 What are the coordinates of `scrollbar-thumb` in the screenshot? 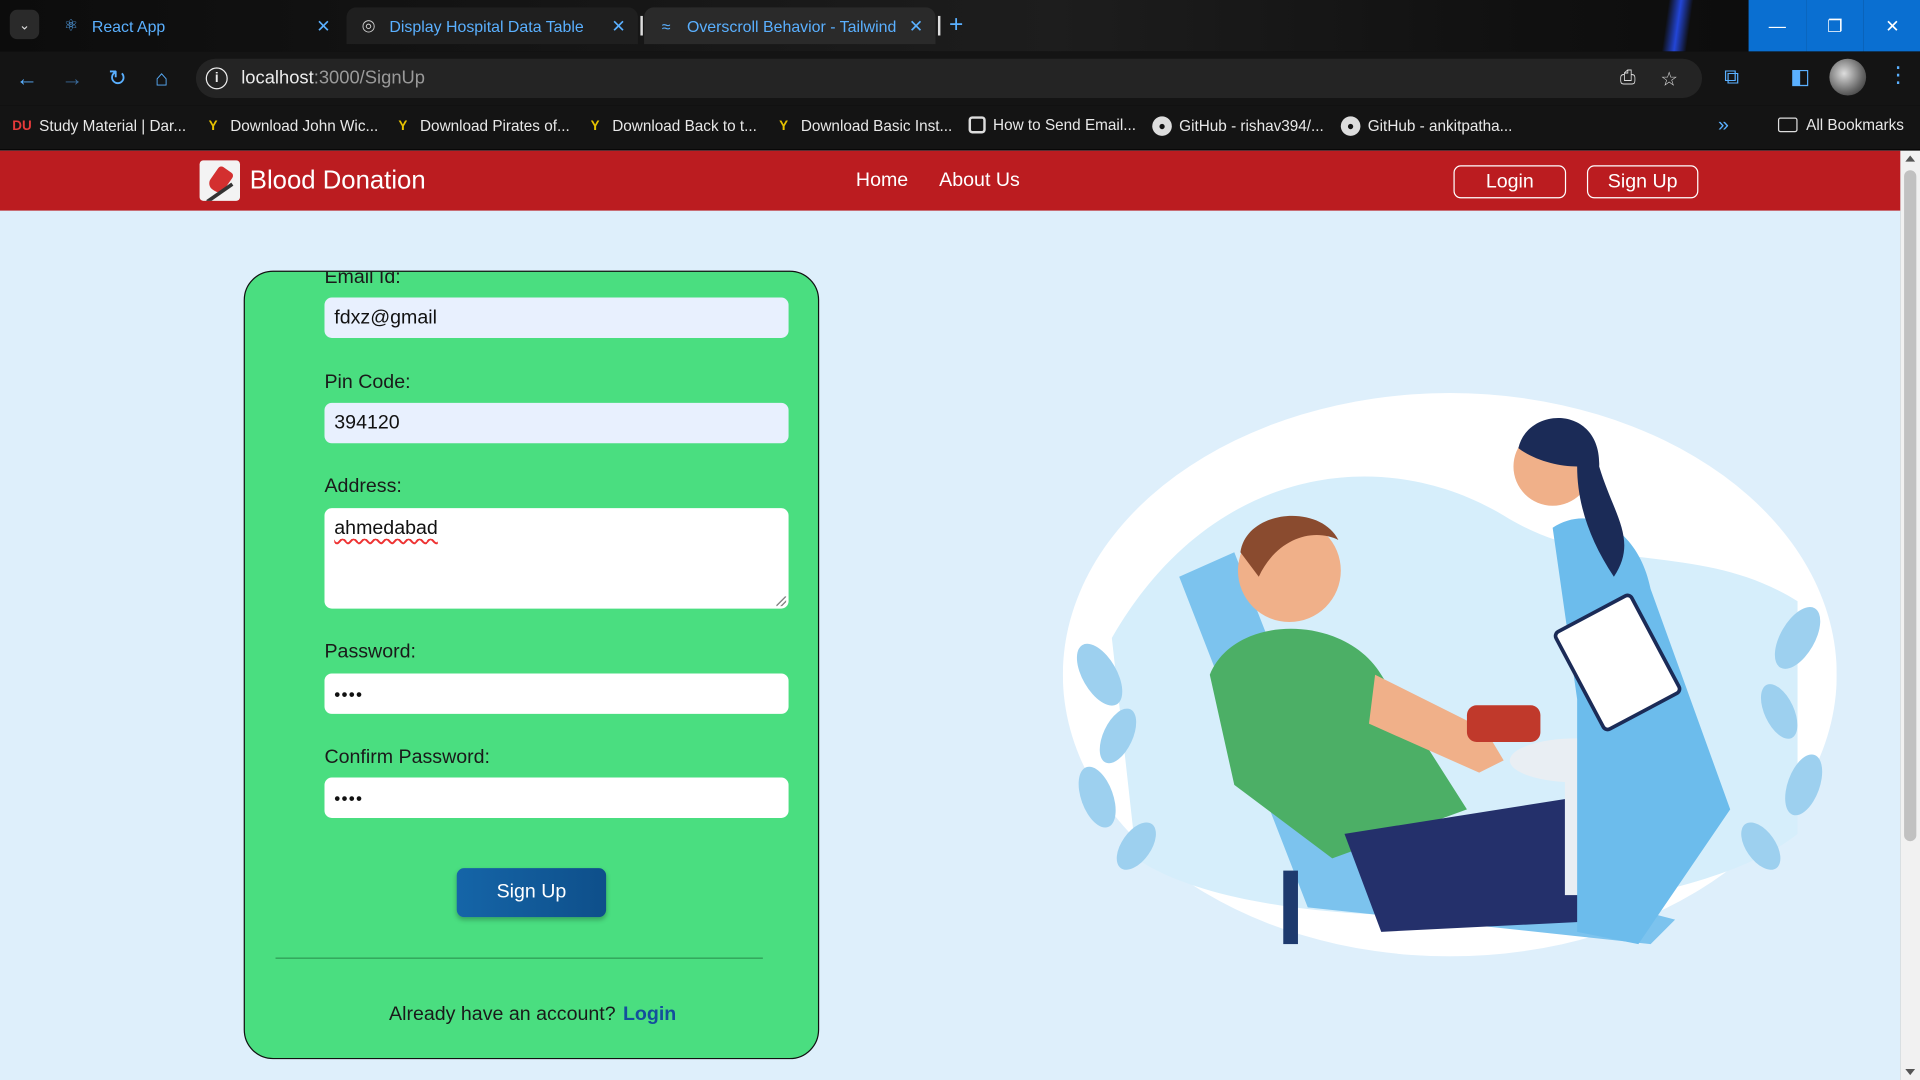 It's located at (1910, 506).